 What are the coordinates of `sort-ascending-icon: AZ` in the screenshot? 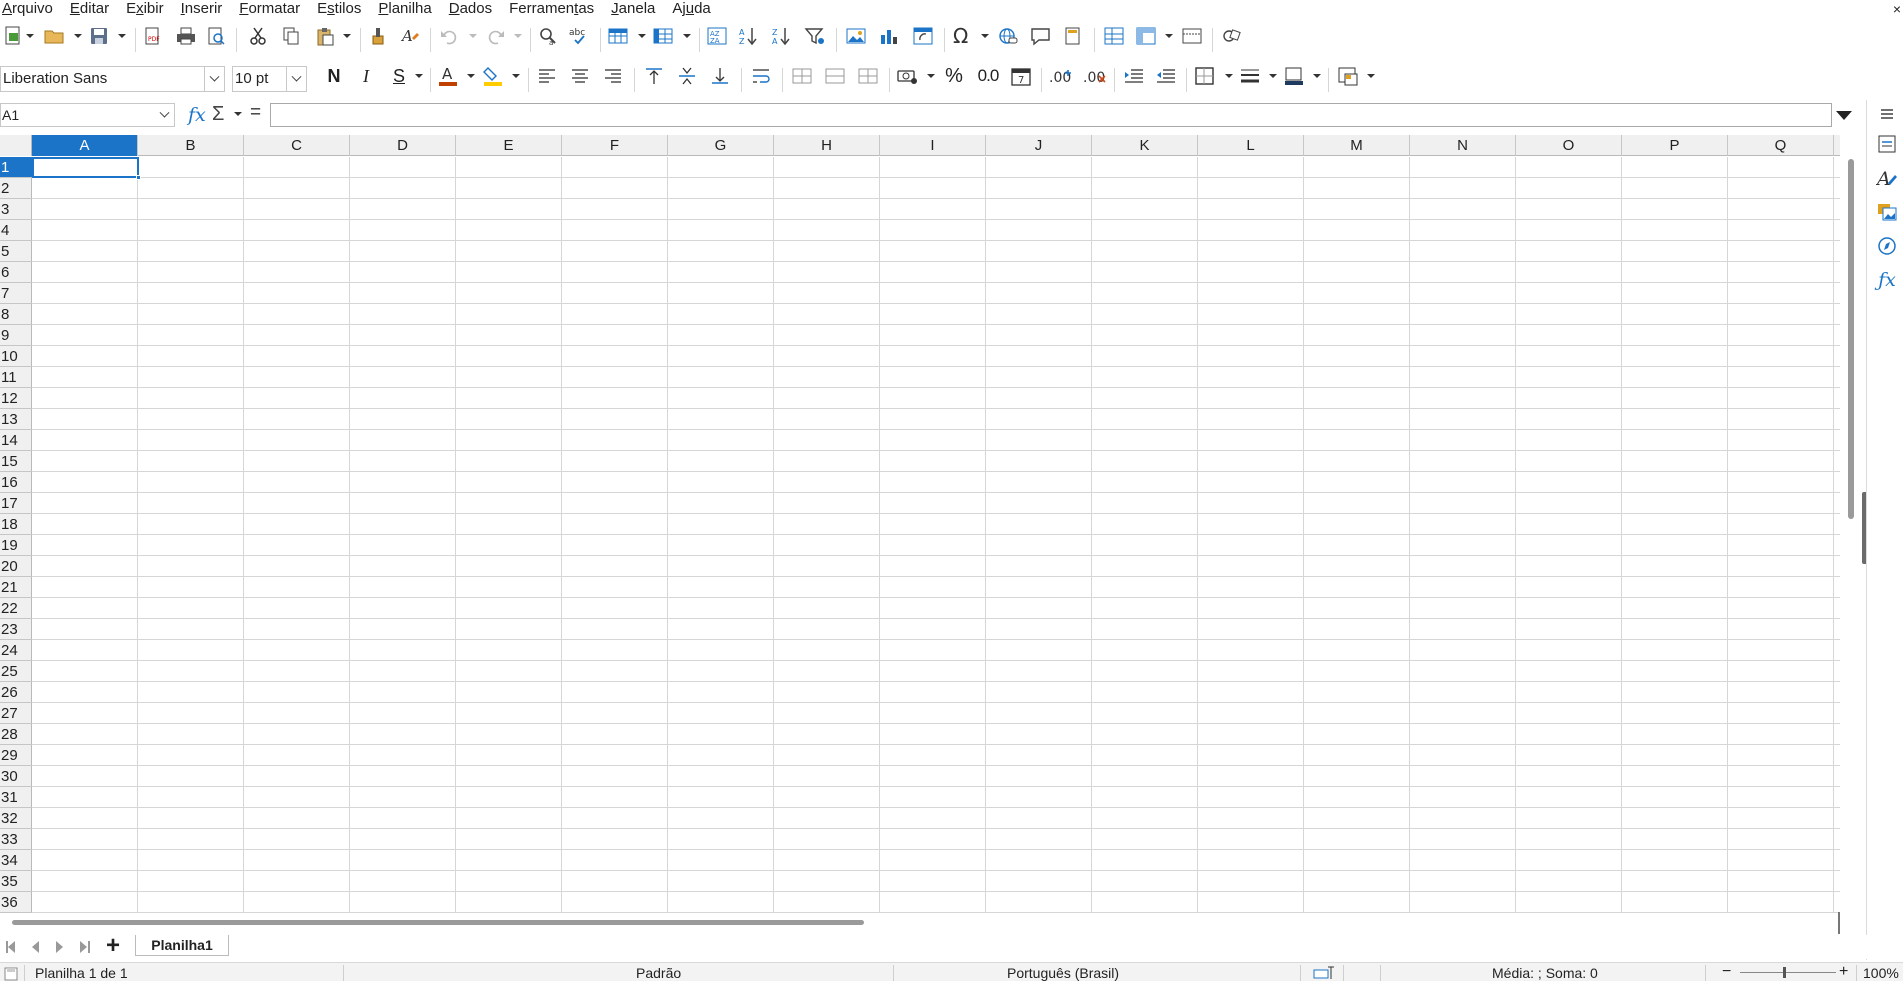 It's located at (750, 36).